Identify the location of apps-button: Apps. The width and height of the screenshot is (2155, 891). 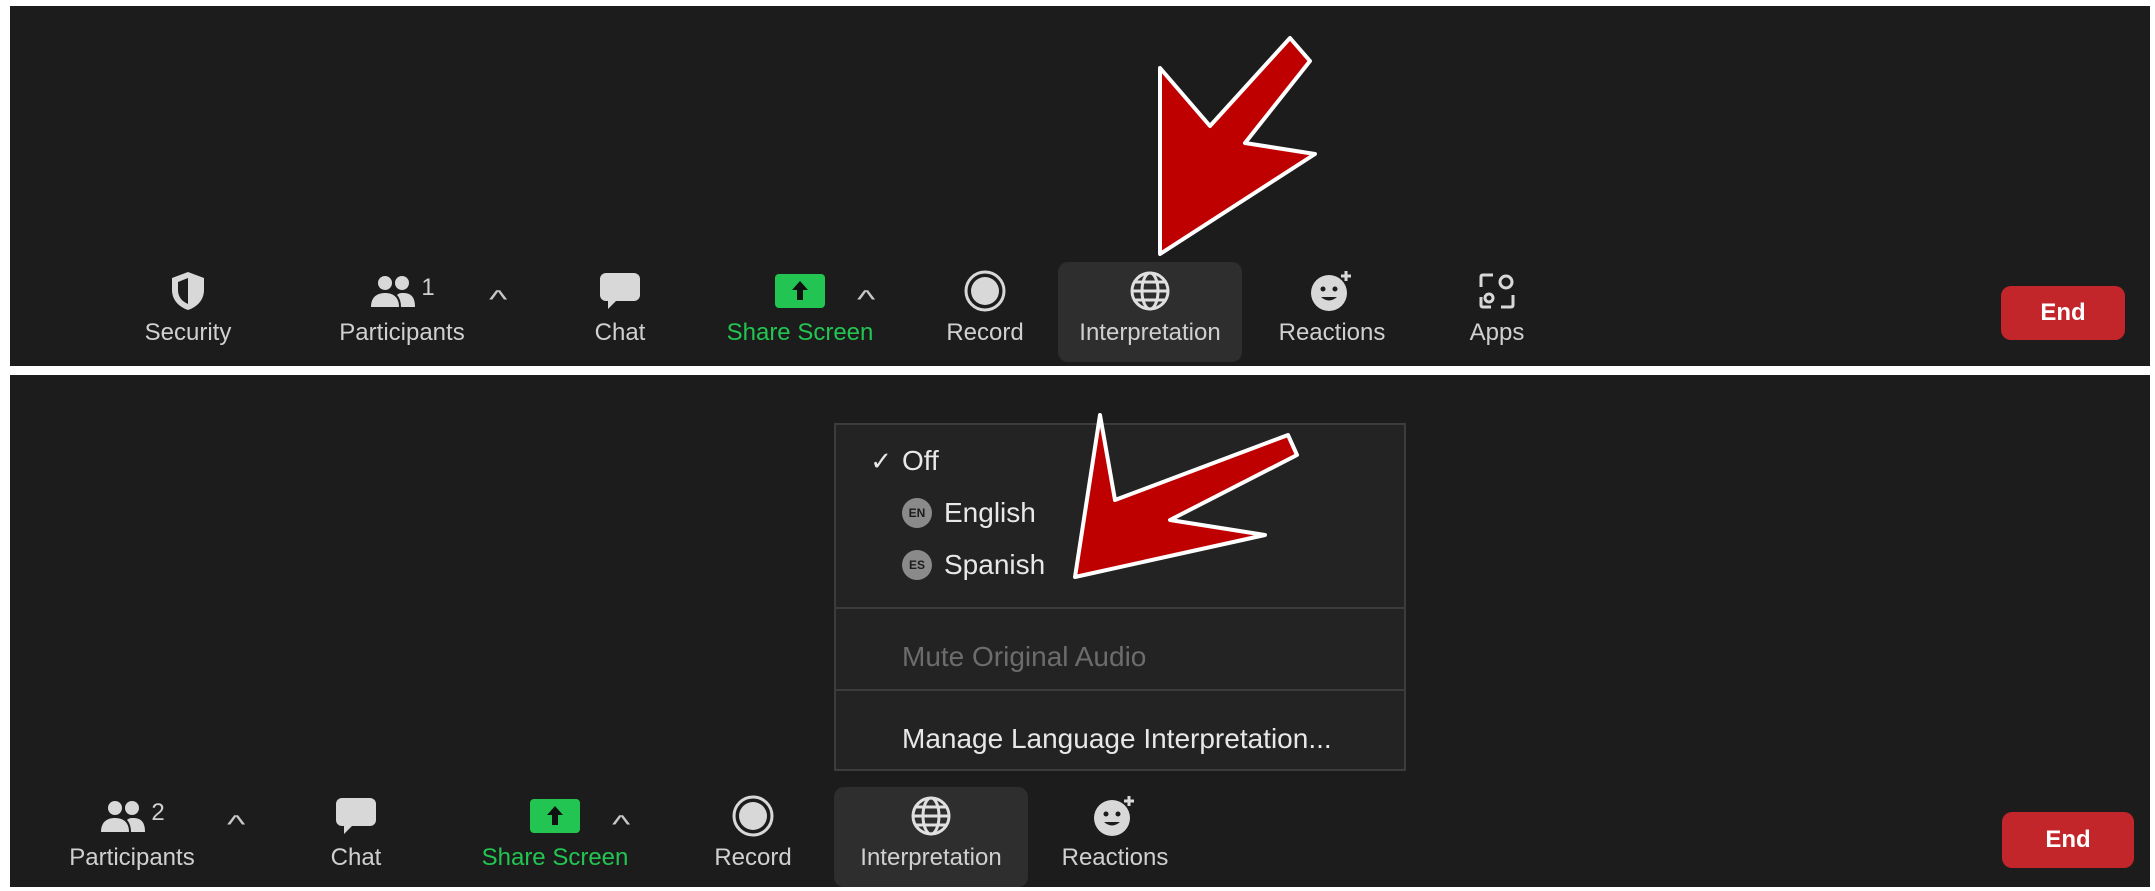
(1497, 308).